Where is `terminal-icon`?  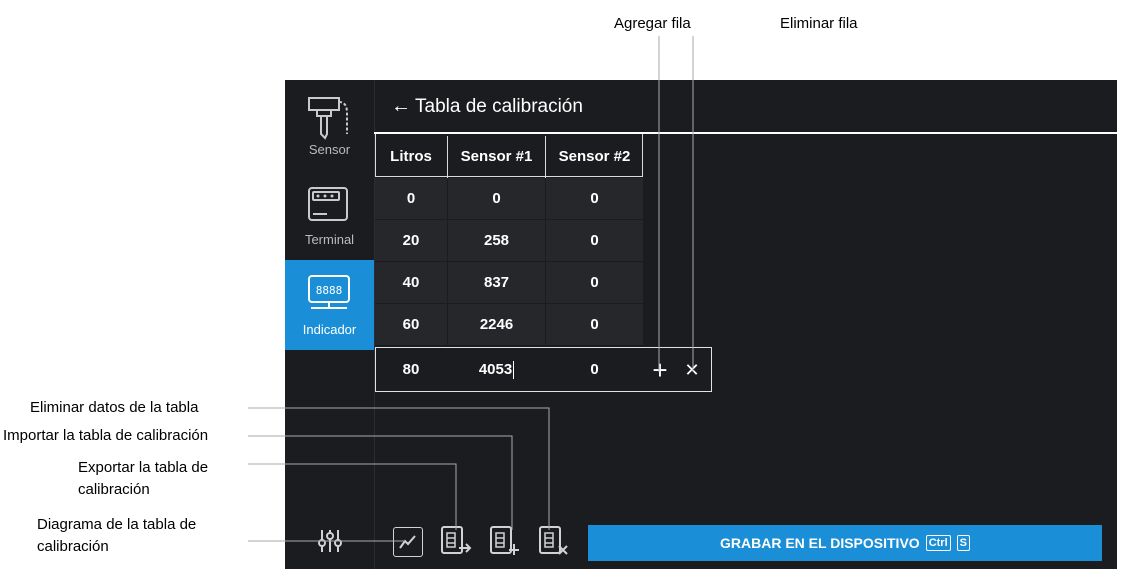
terminal-icon is located at coordinates (328, 204).